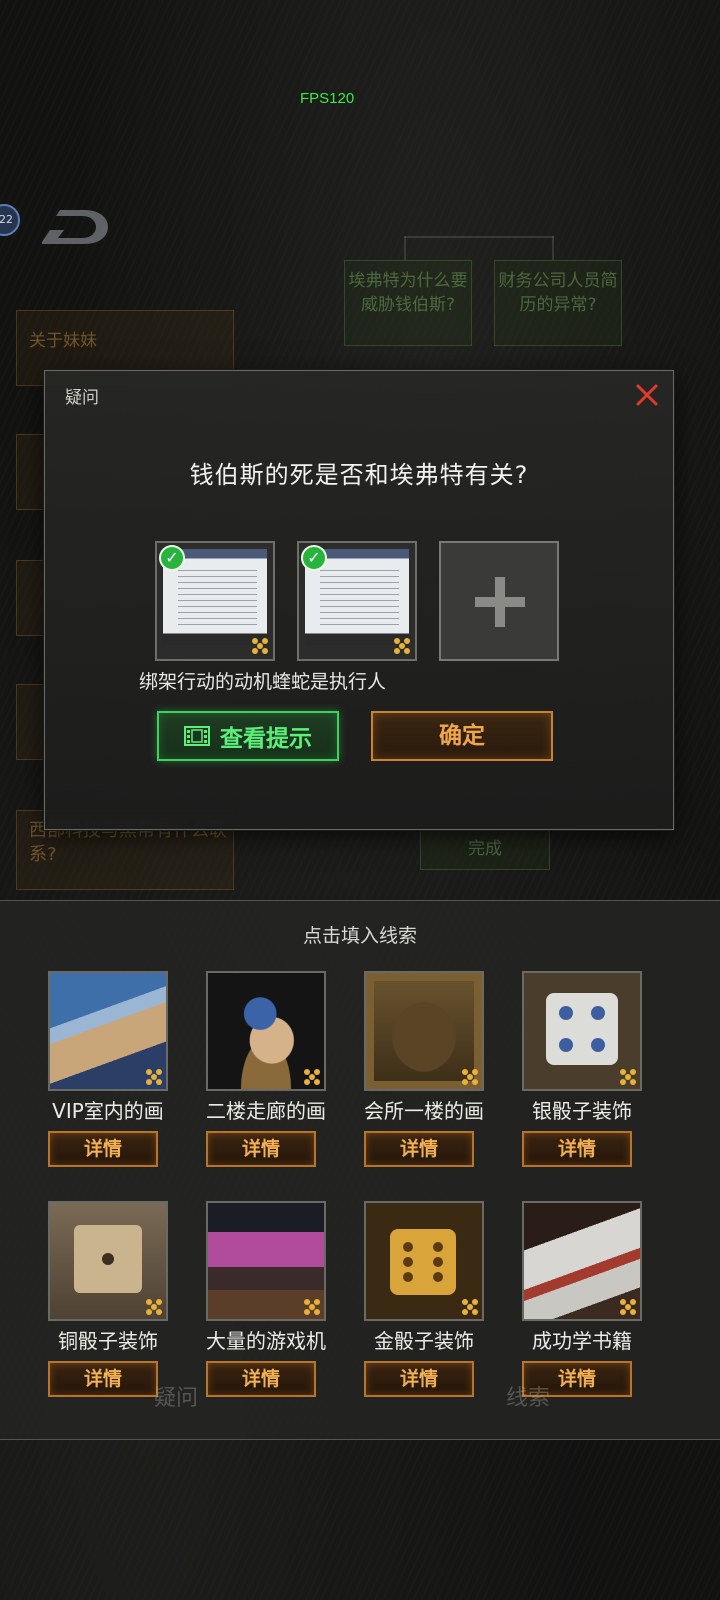  I want to click on gold-dice-thumbnail, so click(424, 1261).